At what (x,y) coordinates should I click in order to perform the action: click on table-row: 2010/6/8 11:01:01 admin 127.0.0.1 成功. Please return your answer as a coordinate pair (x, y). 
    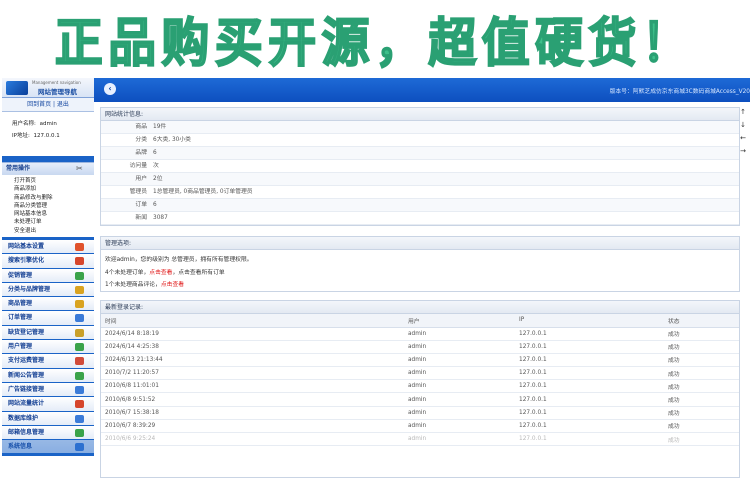
    Looking at the image, I should click on (420, 386).